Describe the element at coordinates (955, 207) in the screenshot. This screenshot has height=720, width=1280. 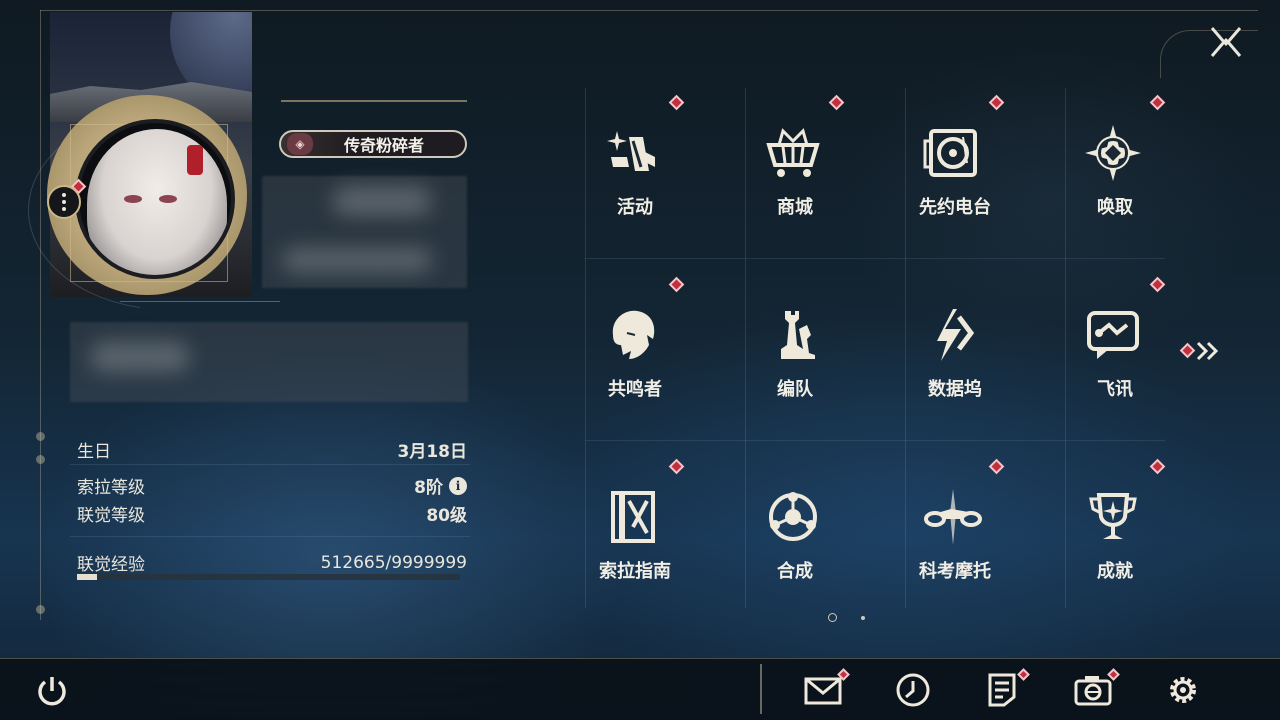
I see `menu-label: 先约电台` at that location.